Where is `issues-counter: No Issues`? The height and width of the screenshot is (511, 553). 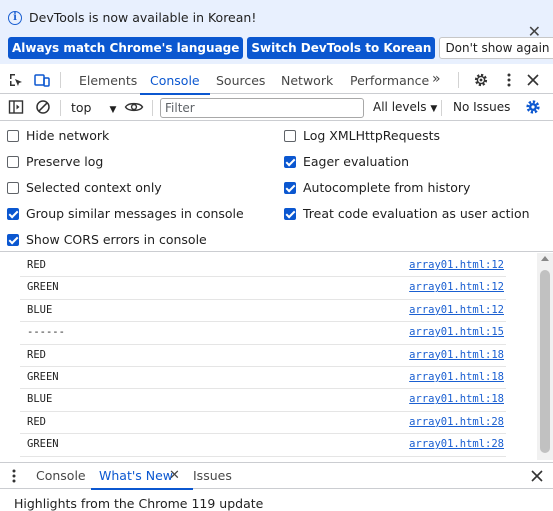 issues-counter: No Issues is located at coordinates (481, 107).